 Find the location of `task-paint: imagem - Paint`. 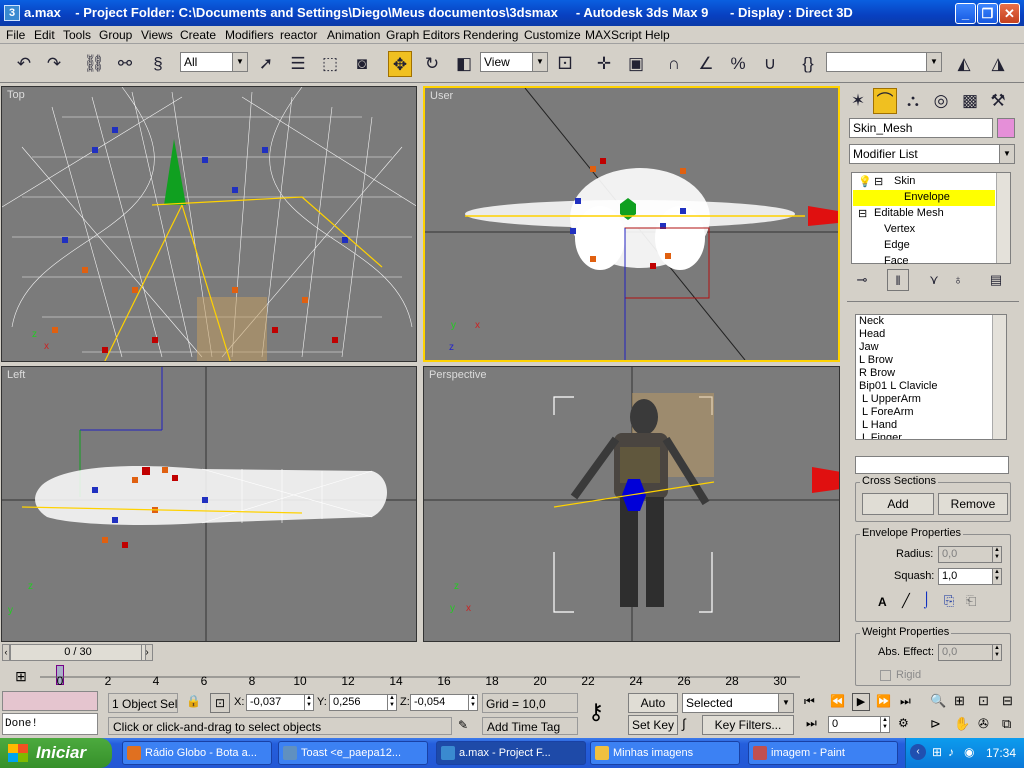

task-paint: imagem - Paint is located at coordinates (823, 753).